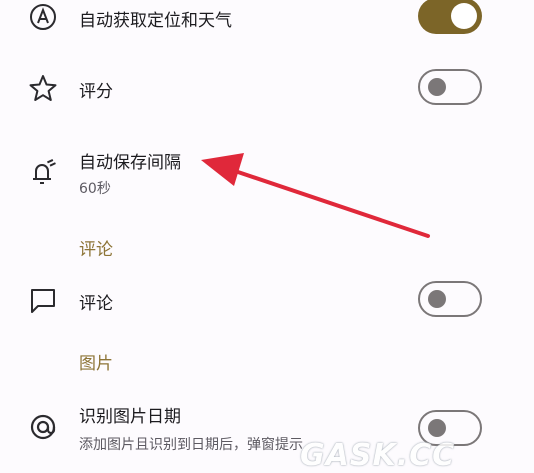  I want to click on setting-comments: 评论, so click(267, 300).